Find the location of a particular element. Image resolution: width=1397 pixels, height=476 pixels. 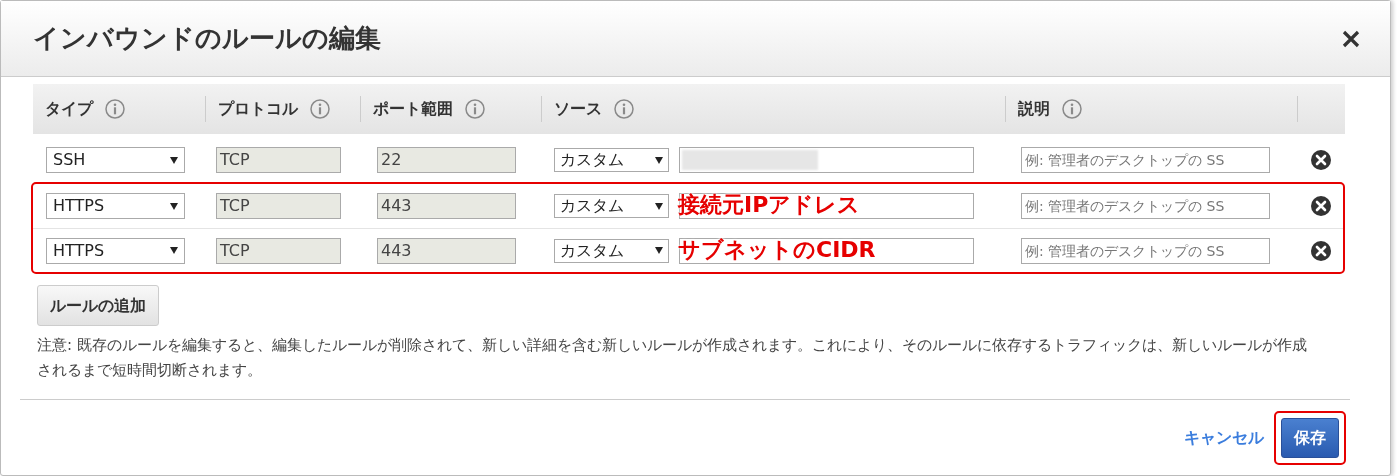

add-rule-button: ルールの追加 is located at coordinates (98, 305).